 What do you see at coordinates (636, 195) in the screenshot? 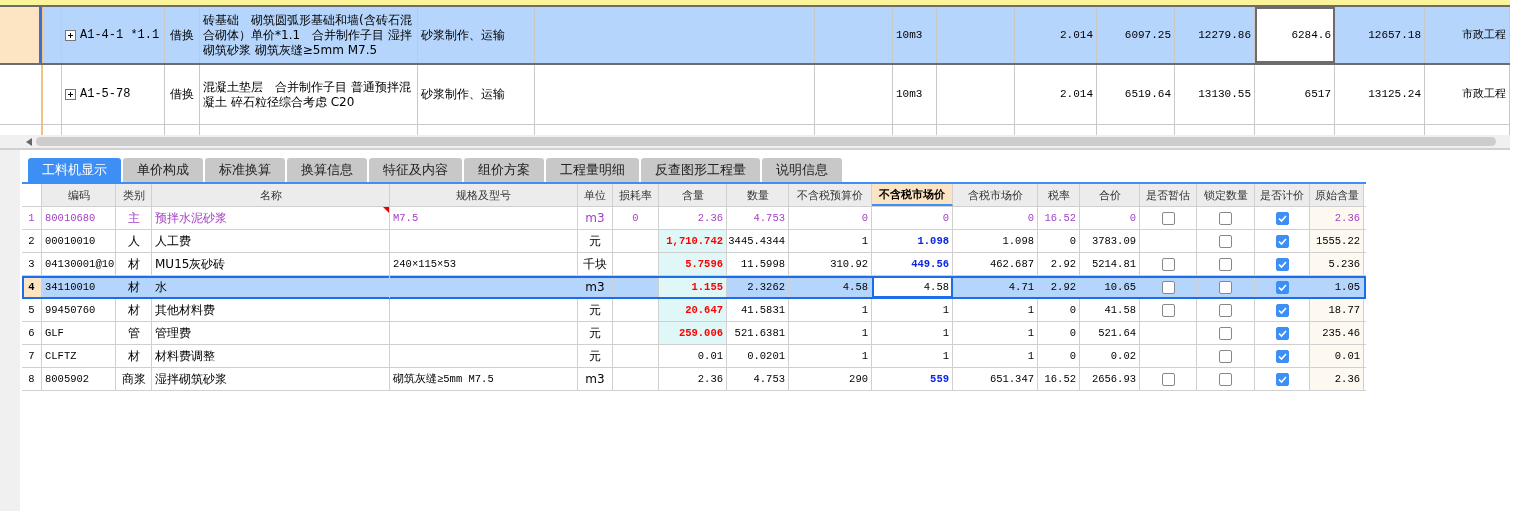
I see `column-header: 损耗率` at bounding box center [636, 195].